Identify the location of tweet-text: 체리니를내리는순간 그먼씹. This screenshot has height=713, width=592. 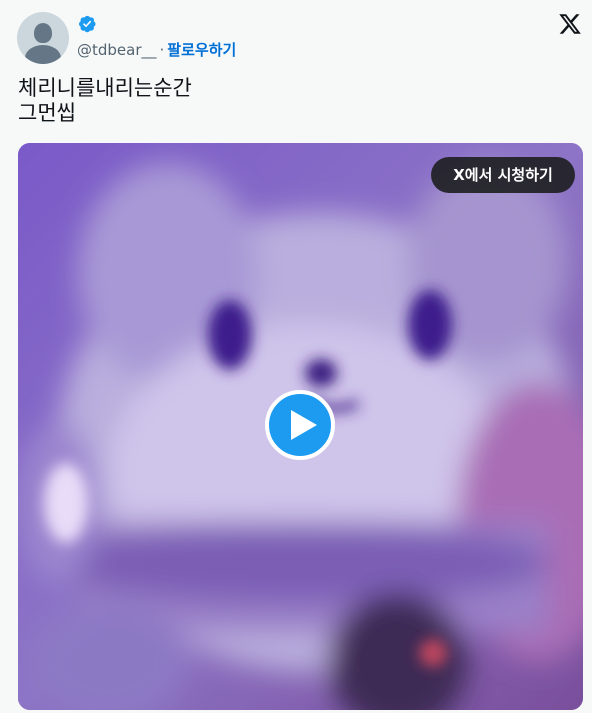
(105, 101).